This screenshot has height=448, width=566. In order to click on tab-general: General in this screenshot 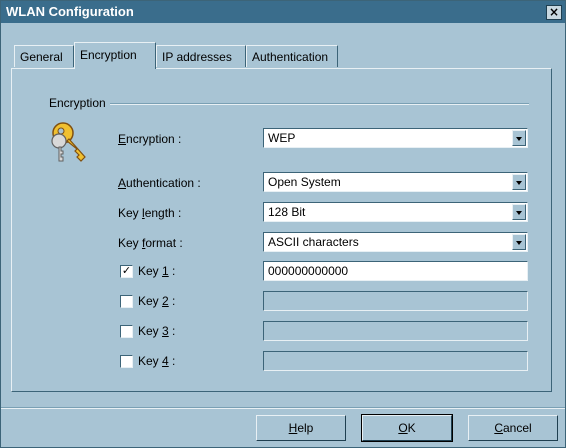, I will do `click(44, 56)`.